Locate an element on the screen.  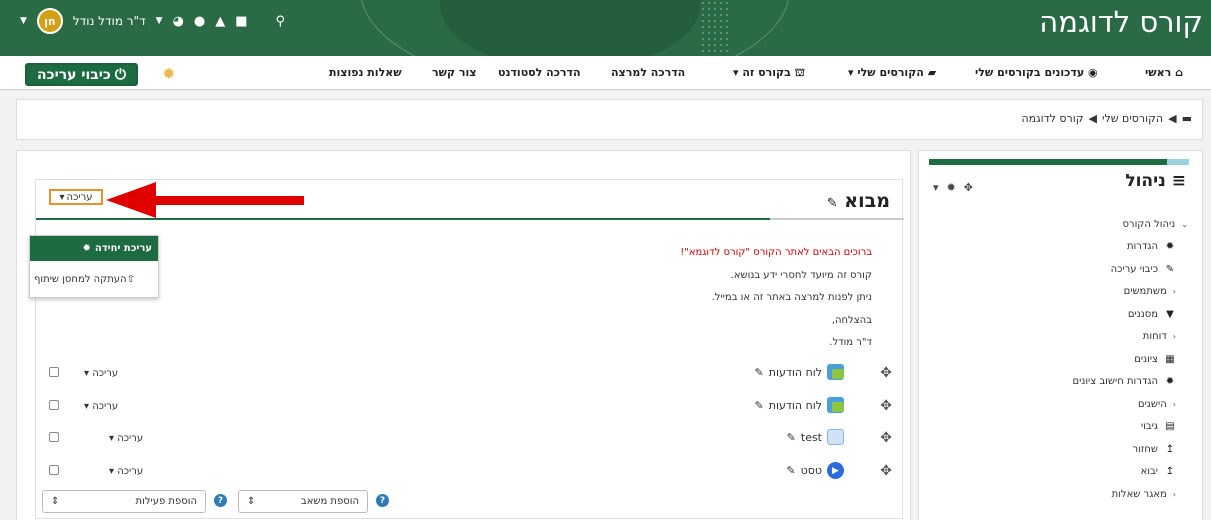
add-resource-select: הוספת משאב ⇕ is located at coordinates (303, 501).